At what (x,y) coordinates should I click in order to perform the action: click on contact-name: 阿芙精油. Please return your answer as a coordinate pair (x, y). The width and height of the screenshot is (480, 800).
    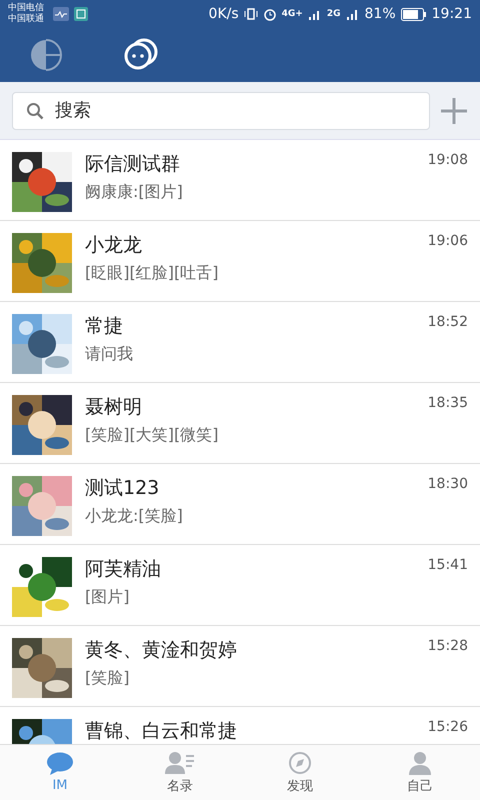
    Looking at the image, I should click on (123, 569).